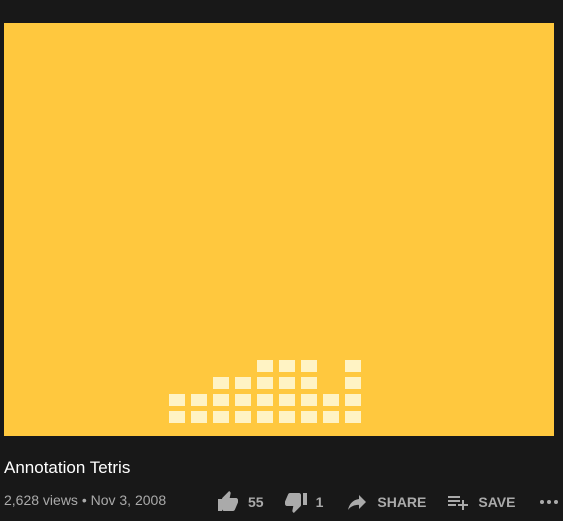  I want to click on thumbs-up-icon, so click(228, 502).